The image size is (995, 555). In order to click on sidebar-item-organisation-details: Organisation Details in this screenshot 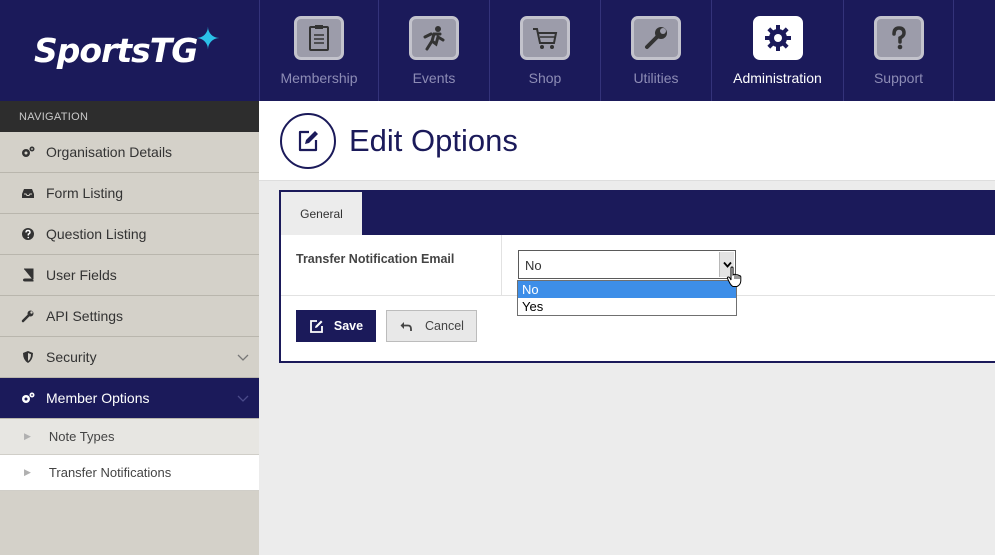, I will do `click(129, 152)`.